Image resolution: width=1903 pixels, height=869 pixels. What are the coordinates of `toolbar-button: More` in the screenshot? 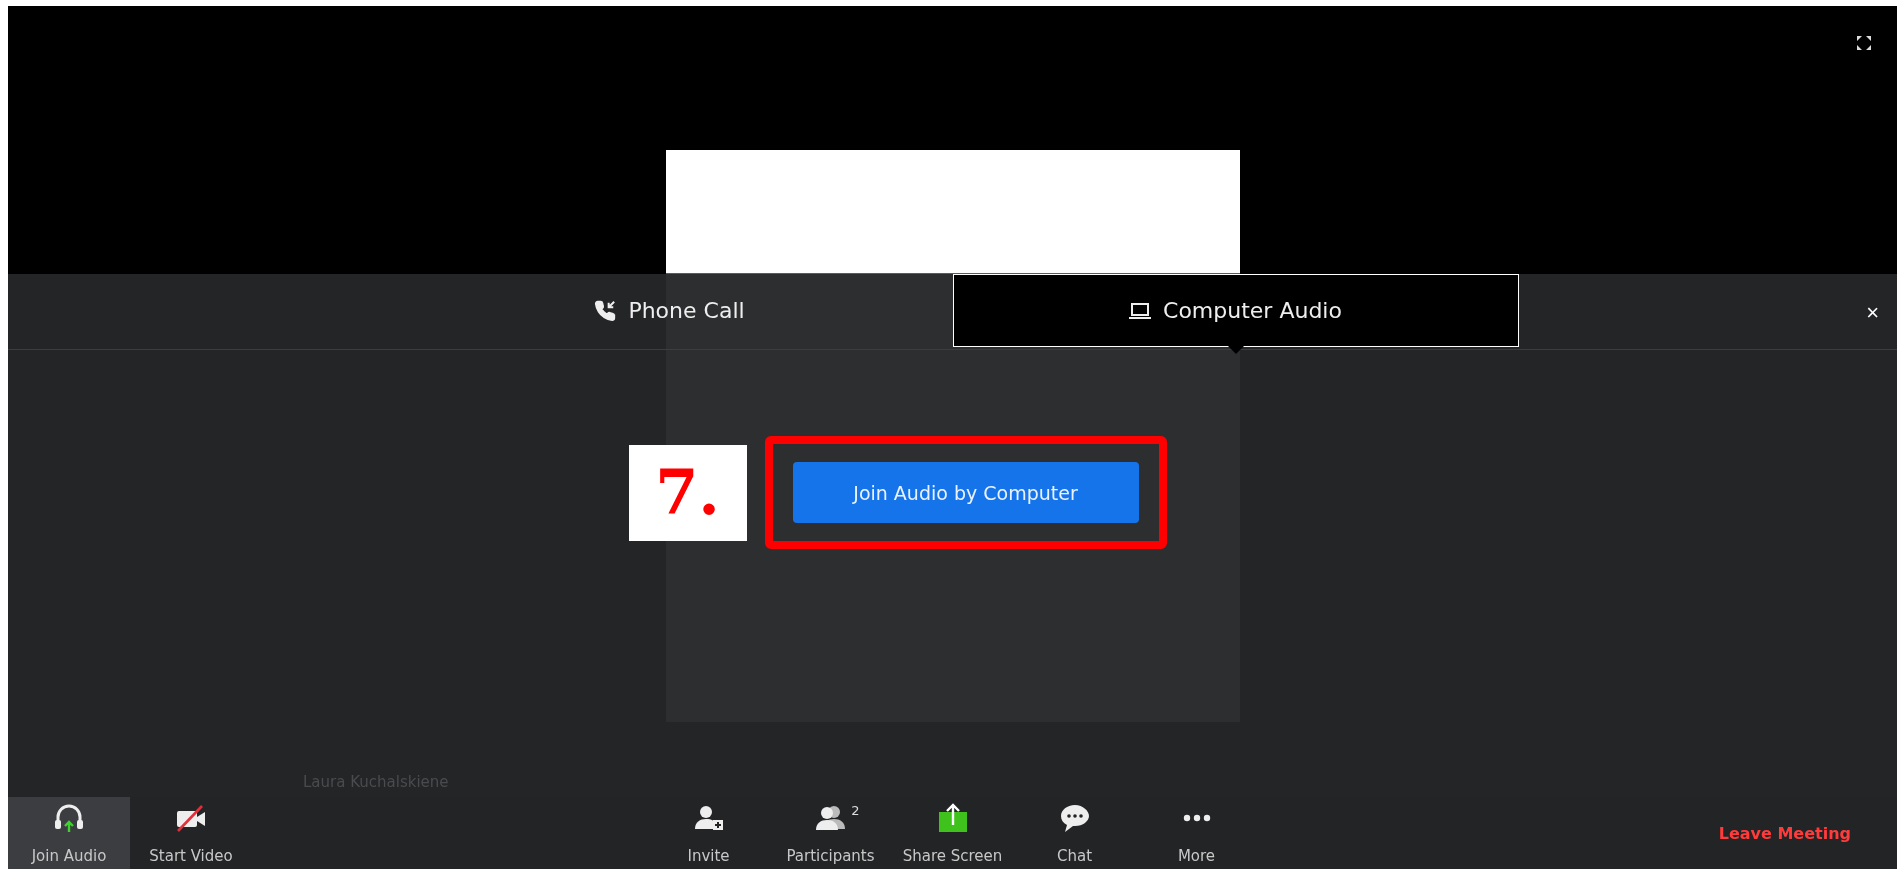 It's located at (1196, 833).